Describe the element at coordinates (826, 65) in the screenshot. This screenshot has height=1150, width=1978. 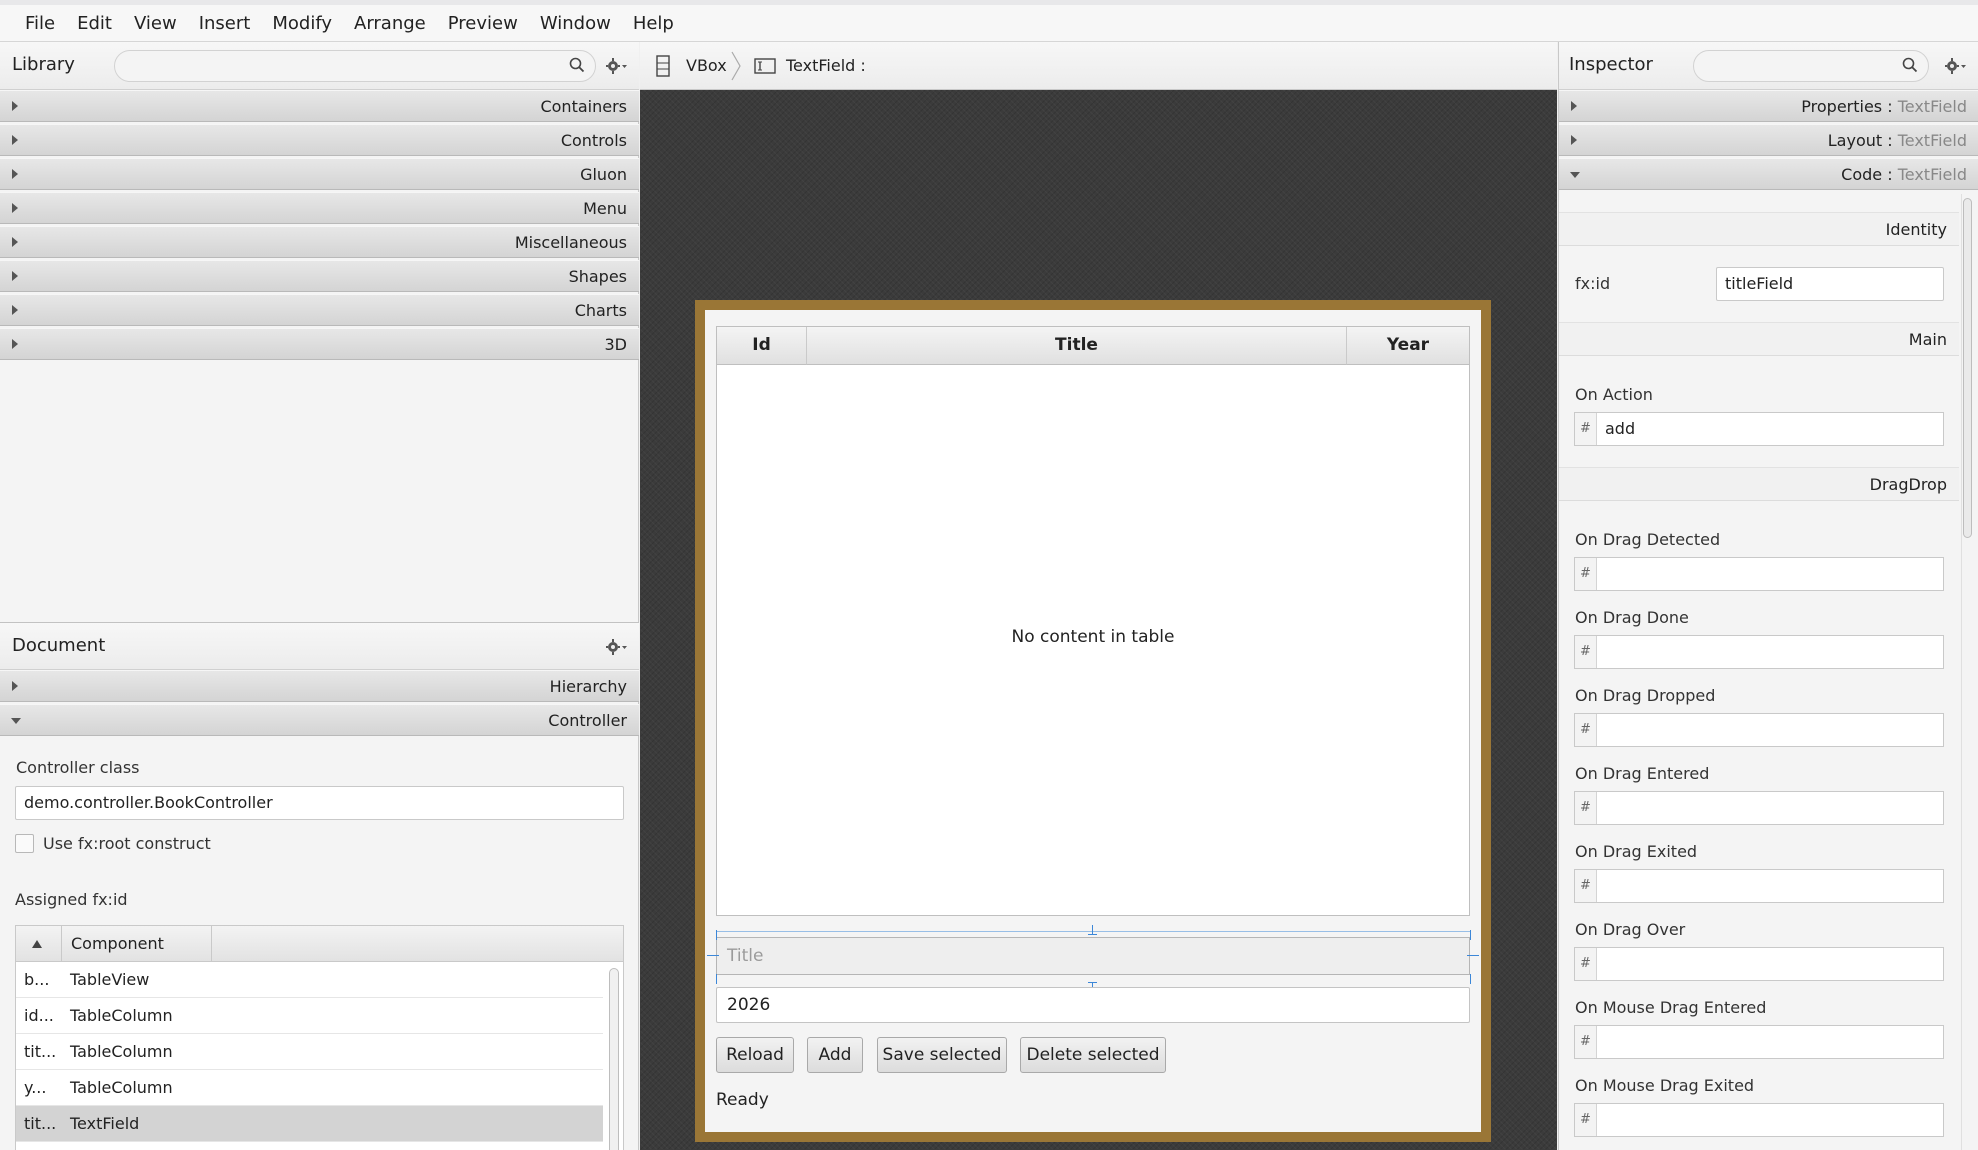
I see `breadcrumb-textfield: TextField :` at that location.